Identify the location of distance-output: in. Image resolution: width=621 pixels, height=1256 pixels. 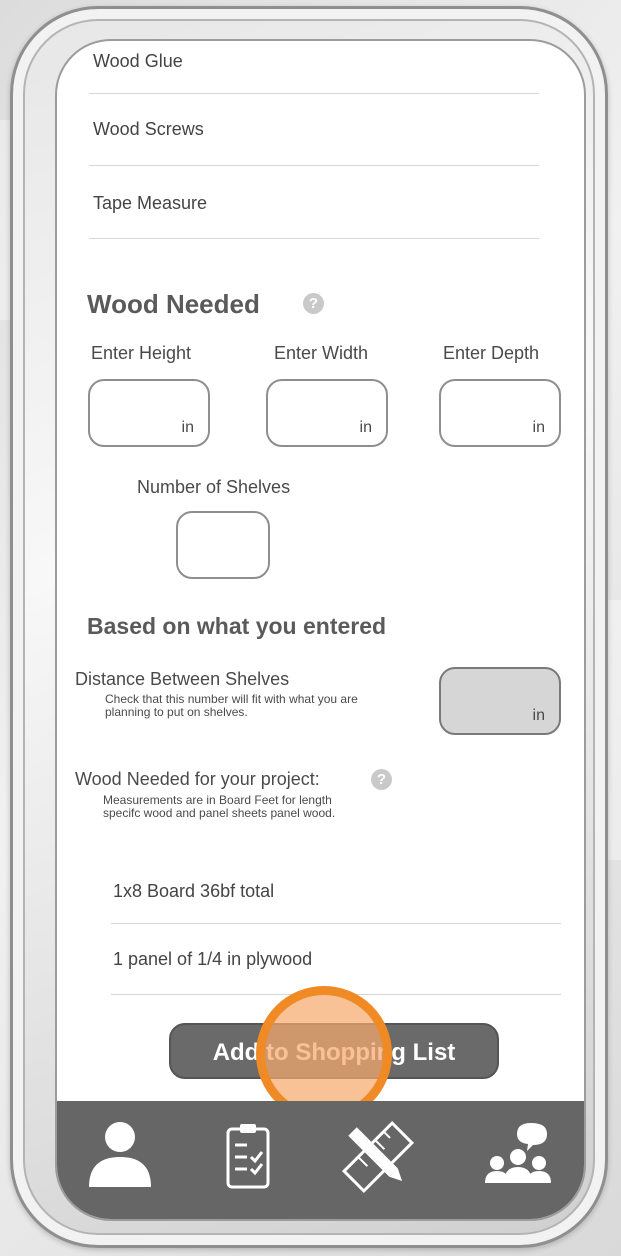
(500, 701).